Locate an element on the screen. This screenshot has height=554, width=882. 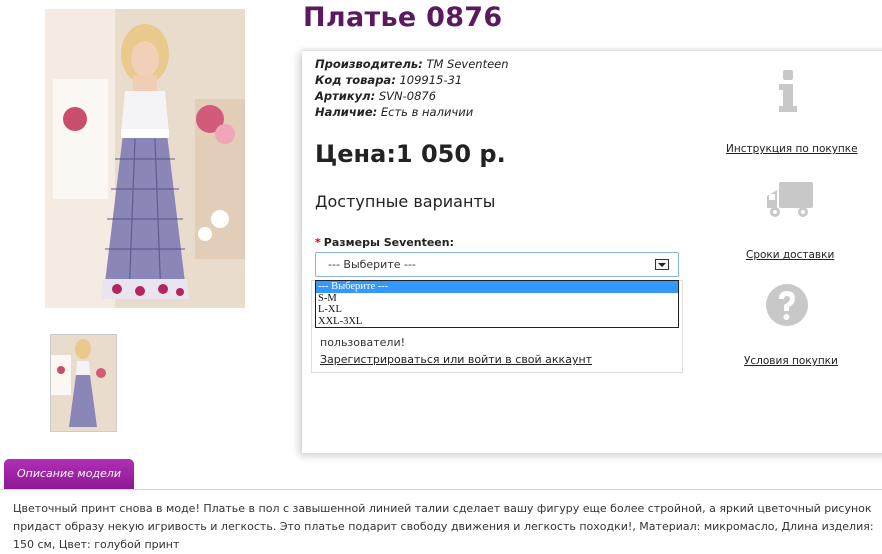
size-dropdown-list: --- Выберите --- S-M L-XL XXL-3XL is located at coordinates (497, 304).